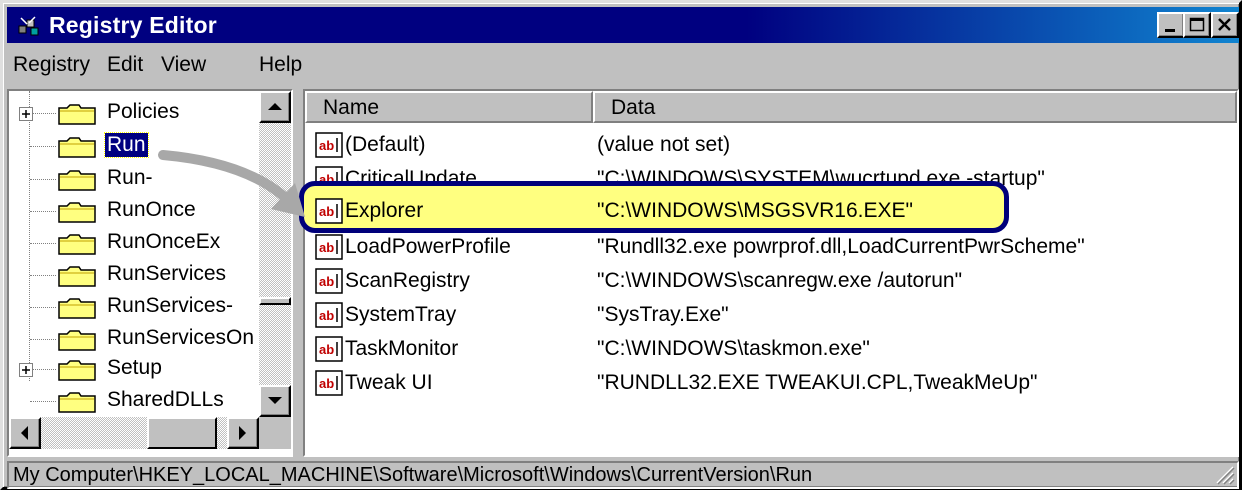 This screenshot has width=1242, height=490. I want to click on menu-bar: Registry Edit View Help, so click(623, 65).